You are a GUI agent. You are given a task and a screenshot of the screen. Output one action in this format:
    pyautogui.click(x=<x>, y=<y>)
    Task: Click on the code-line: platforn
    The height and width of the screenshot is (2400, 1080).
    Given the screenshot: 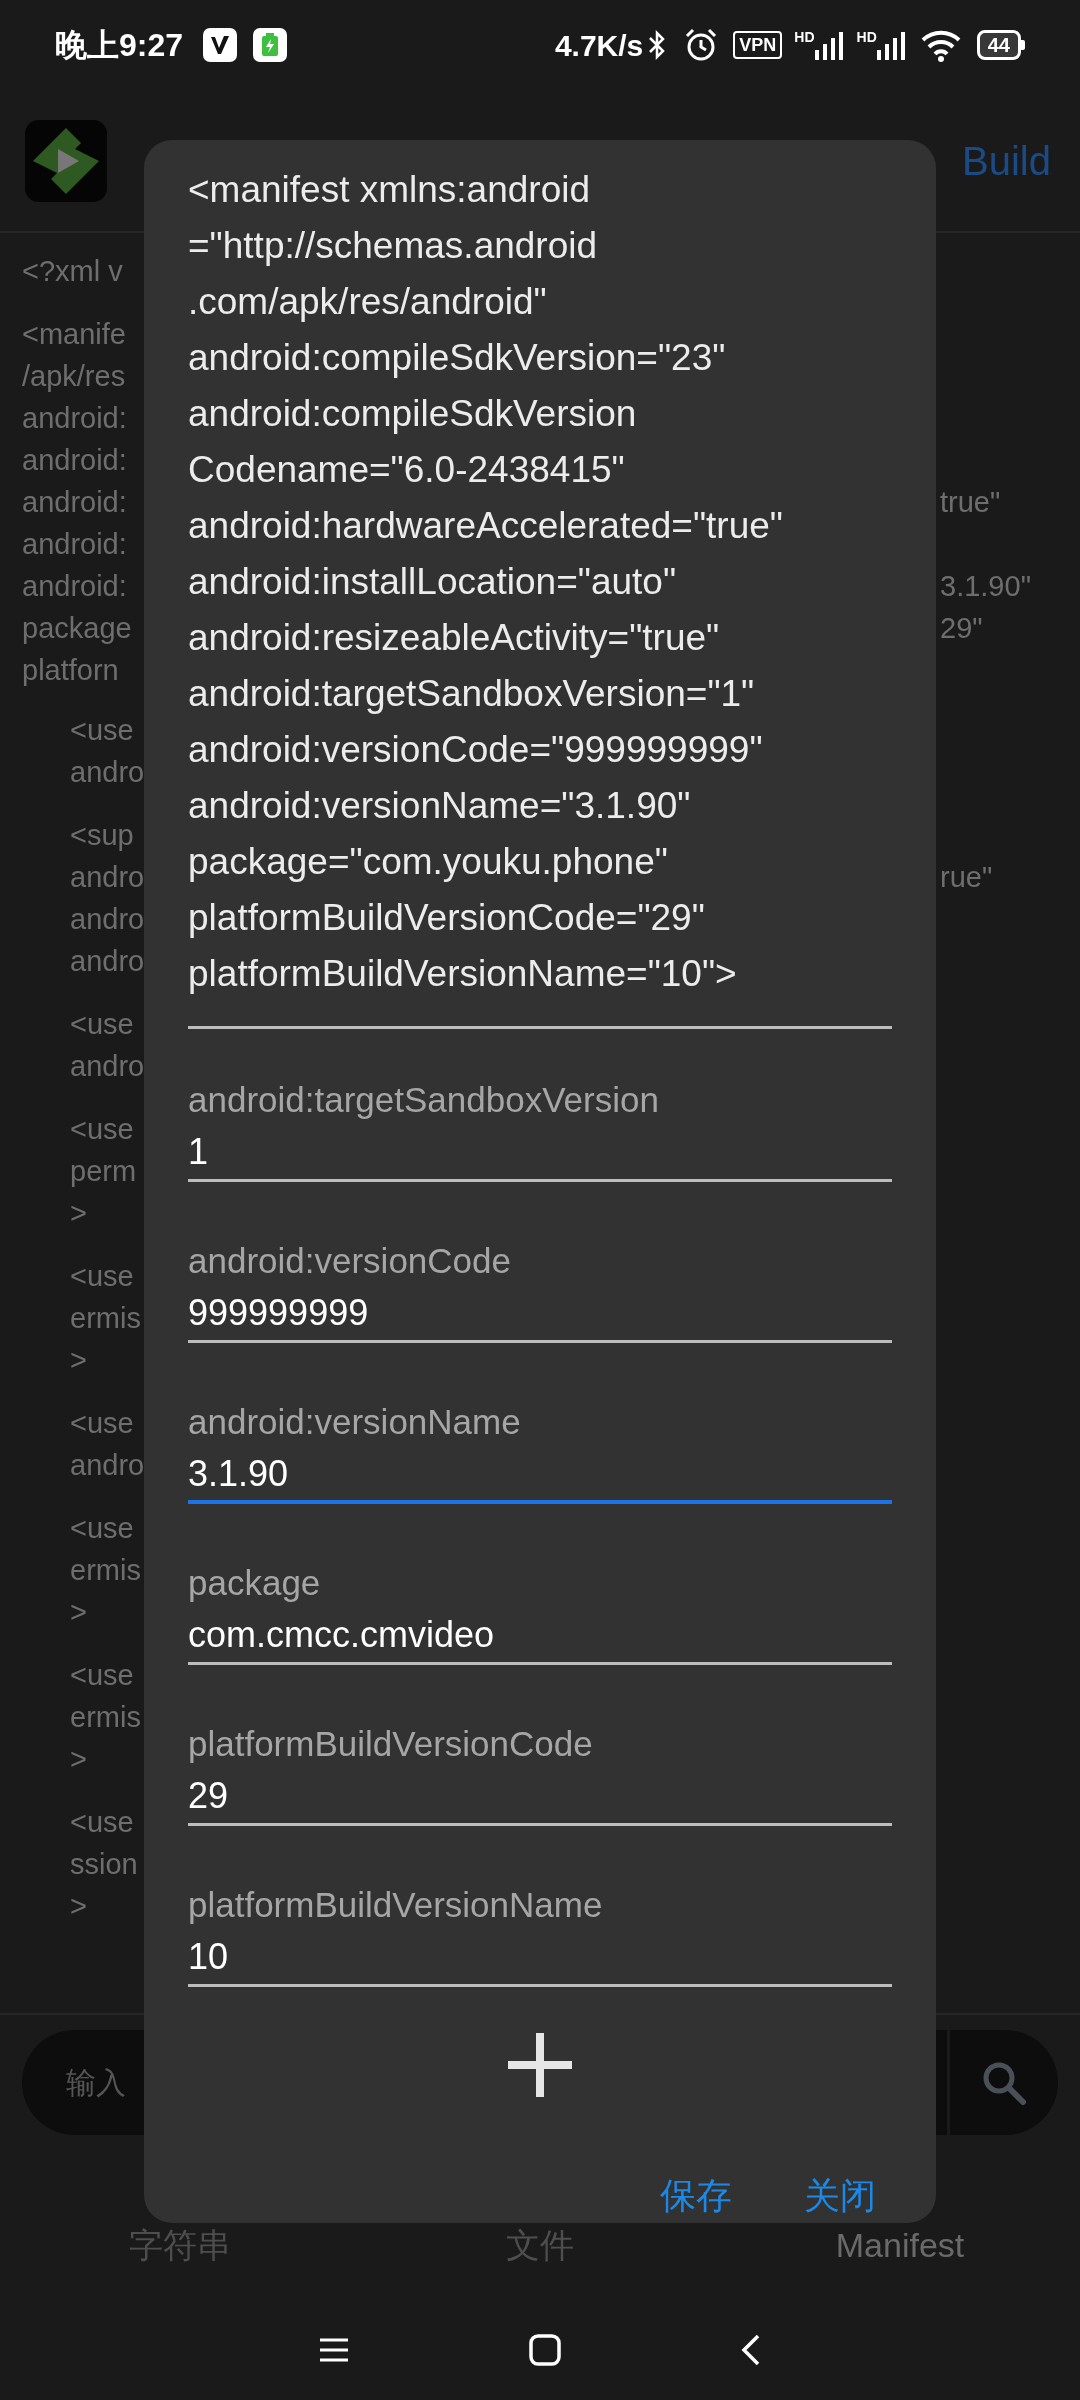 What is the action you would take?
    pyautogui.click(x=70, y=670)
    